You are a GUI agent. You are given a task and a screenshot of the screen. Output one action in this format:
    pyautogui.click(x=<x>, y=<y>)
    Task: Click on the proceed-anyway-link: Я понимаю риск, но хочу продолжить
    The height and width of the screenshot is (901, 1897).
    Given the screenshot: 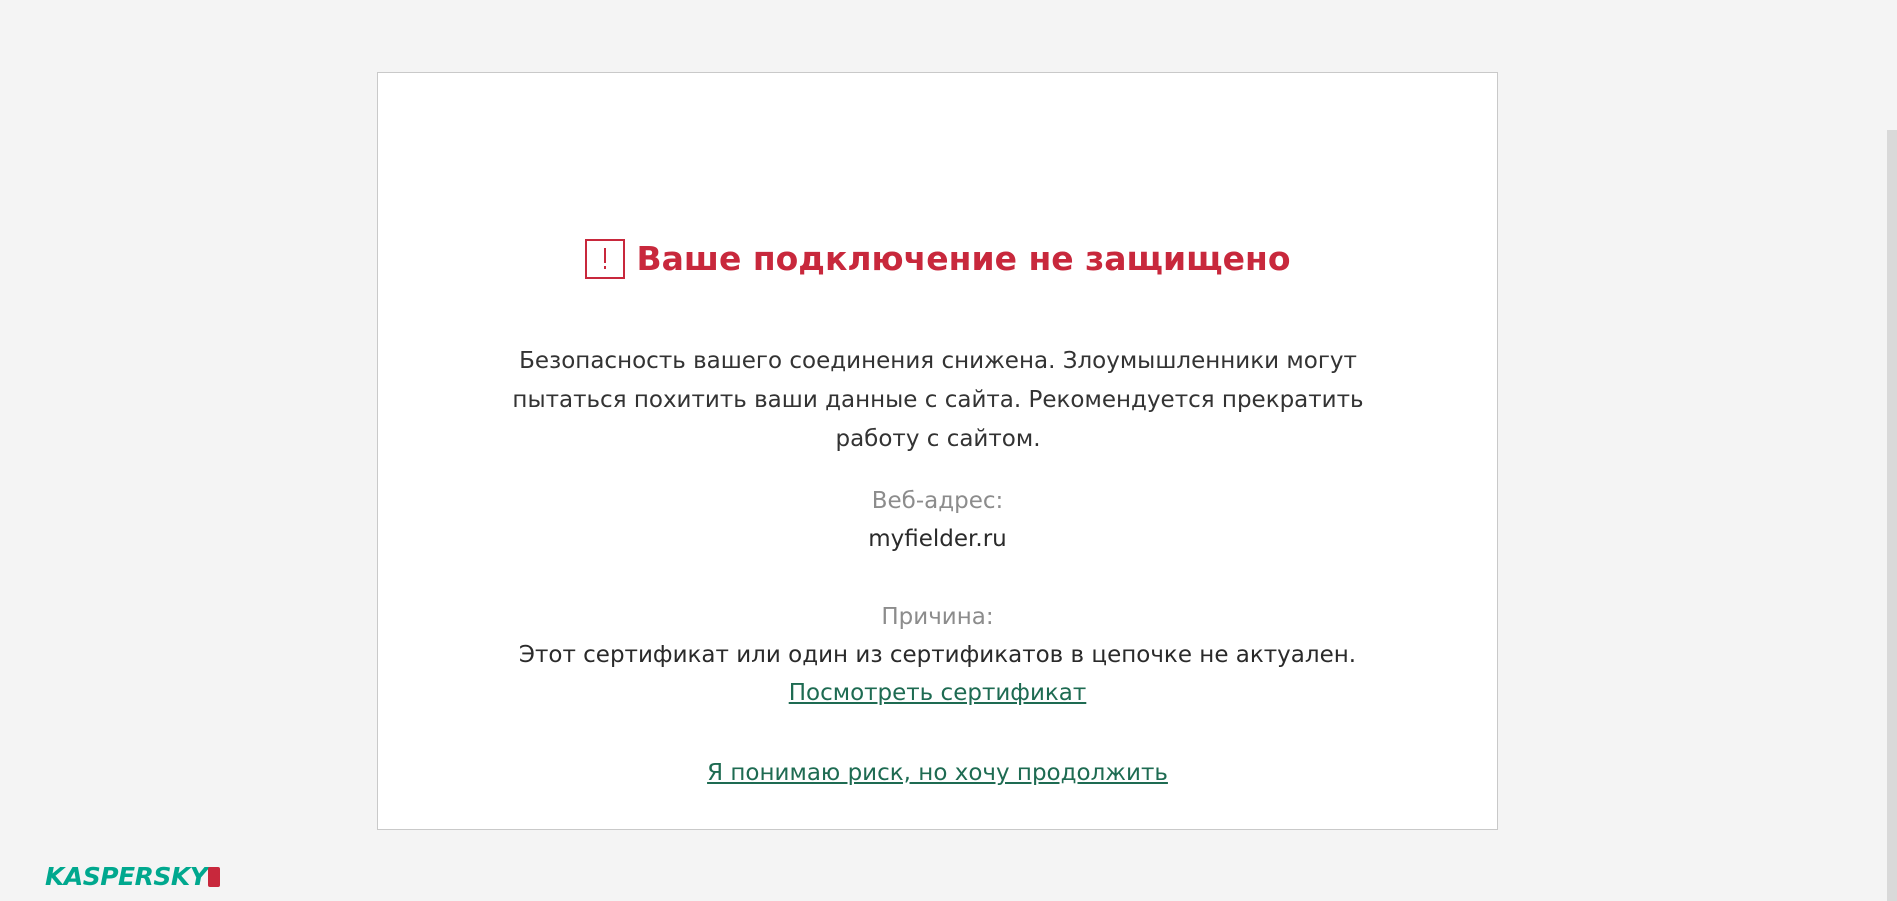 What is the action you would take?
    pyautogui.click(x=937, y=773)
    